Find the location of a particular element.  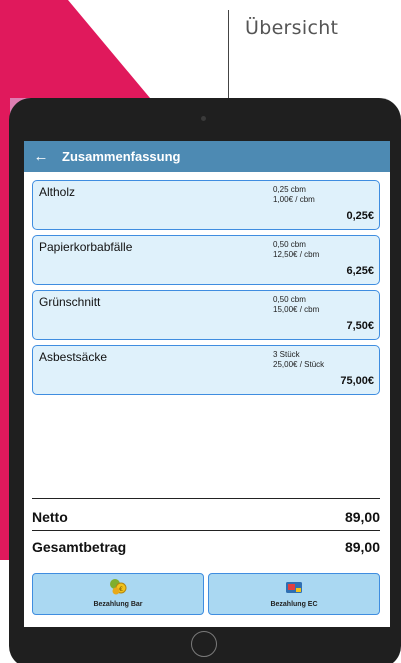

net-label: Netto is located at coordinates (50, 517).